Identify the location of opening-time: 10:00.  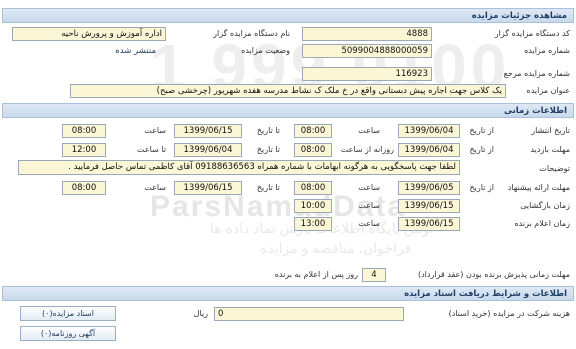
(313, 206).